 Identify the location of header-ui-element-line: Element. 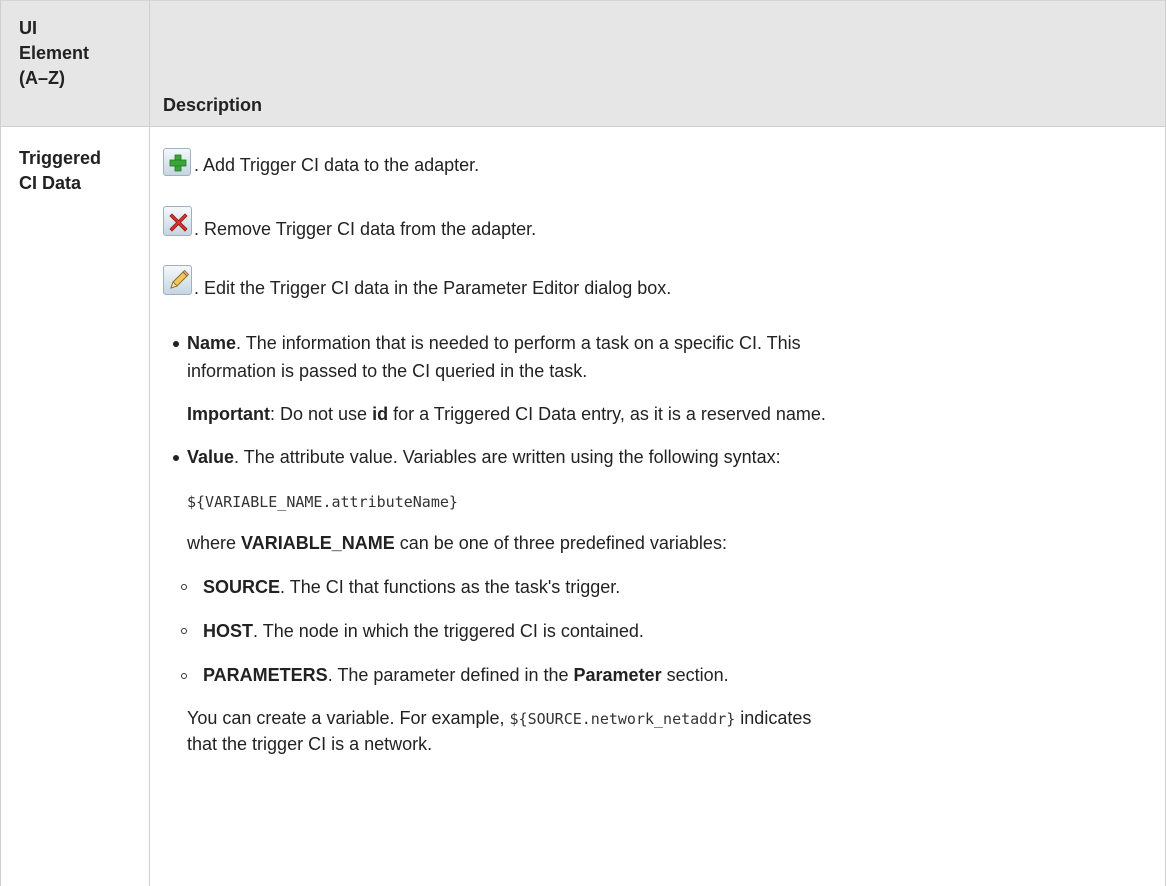
(54, 53).